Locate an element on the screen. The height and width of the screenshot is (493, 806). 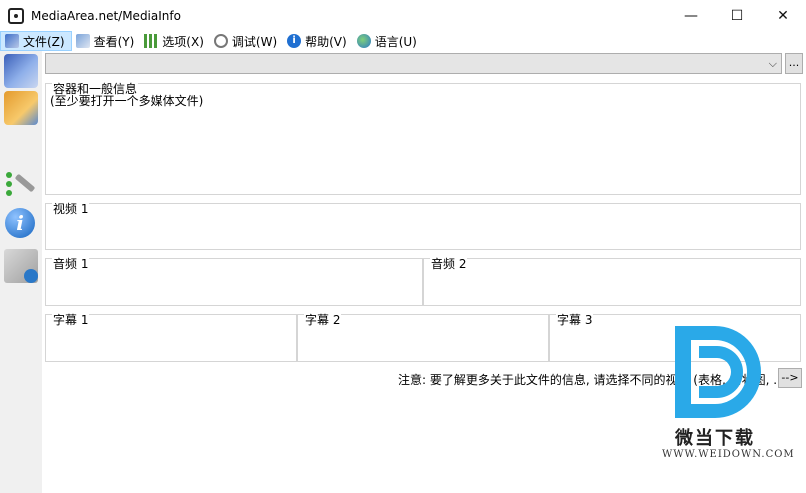
view-sidebar: i is located at coordinates (21, 272).